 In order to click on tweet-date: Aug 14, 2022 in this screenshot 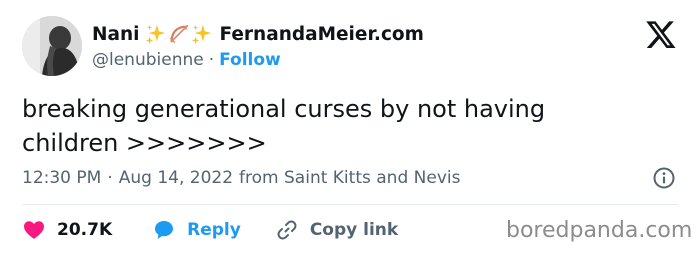, I will do `click(176, 178)`.